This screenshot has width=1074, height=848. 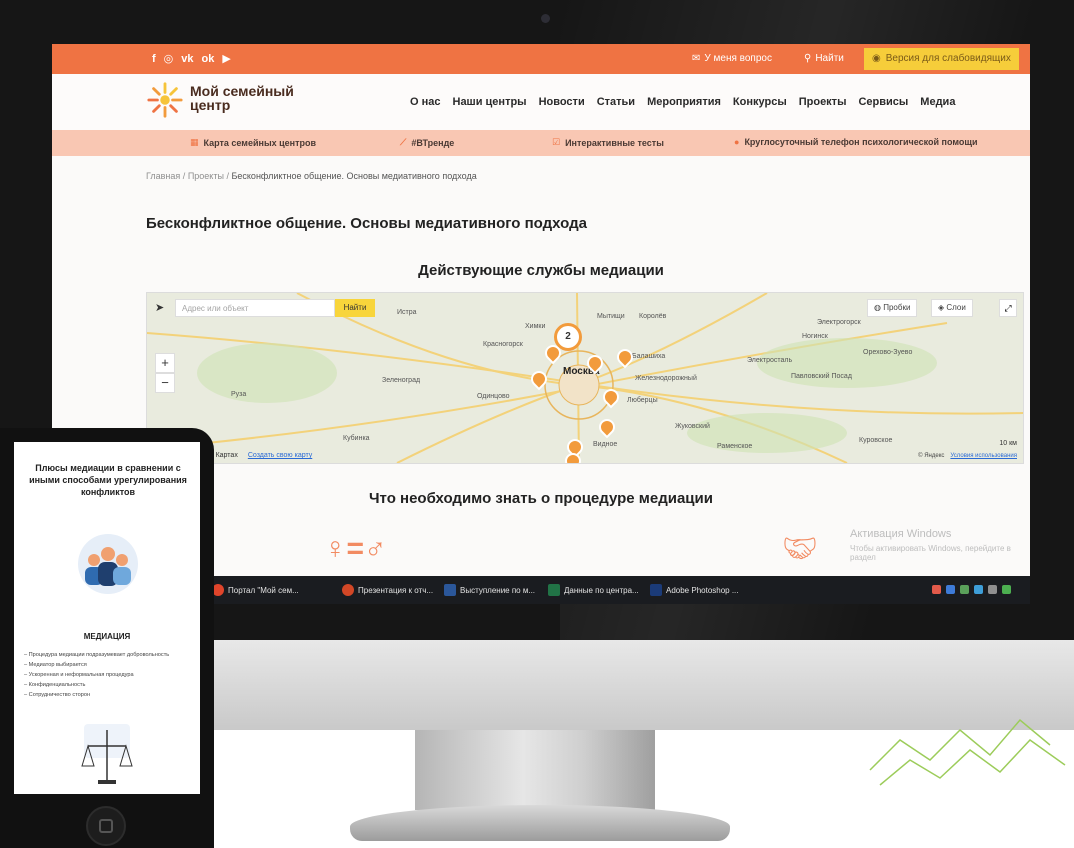 I want to click on search-link: ⚲ Найти, so click(x=824, y=58).